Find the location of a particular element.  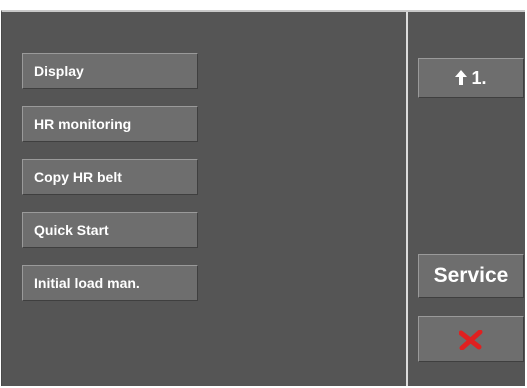

initial-load-man-button: Initial load man. is located at coordinates (110, 283).